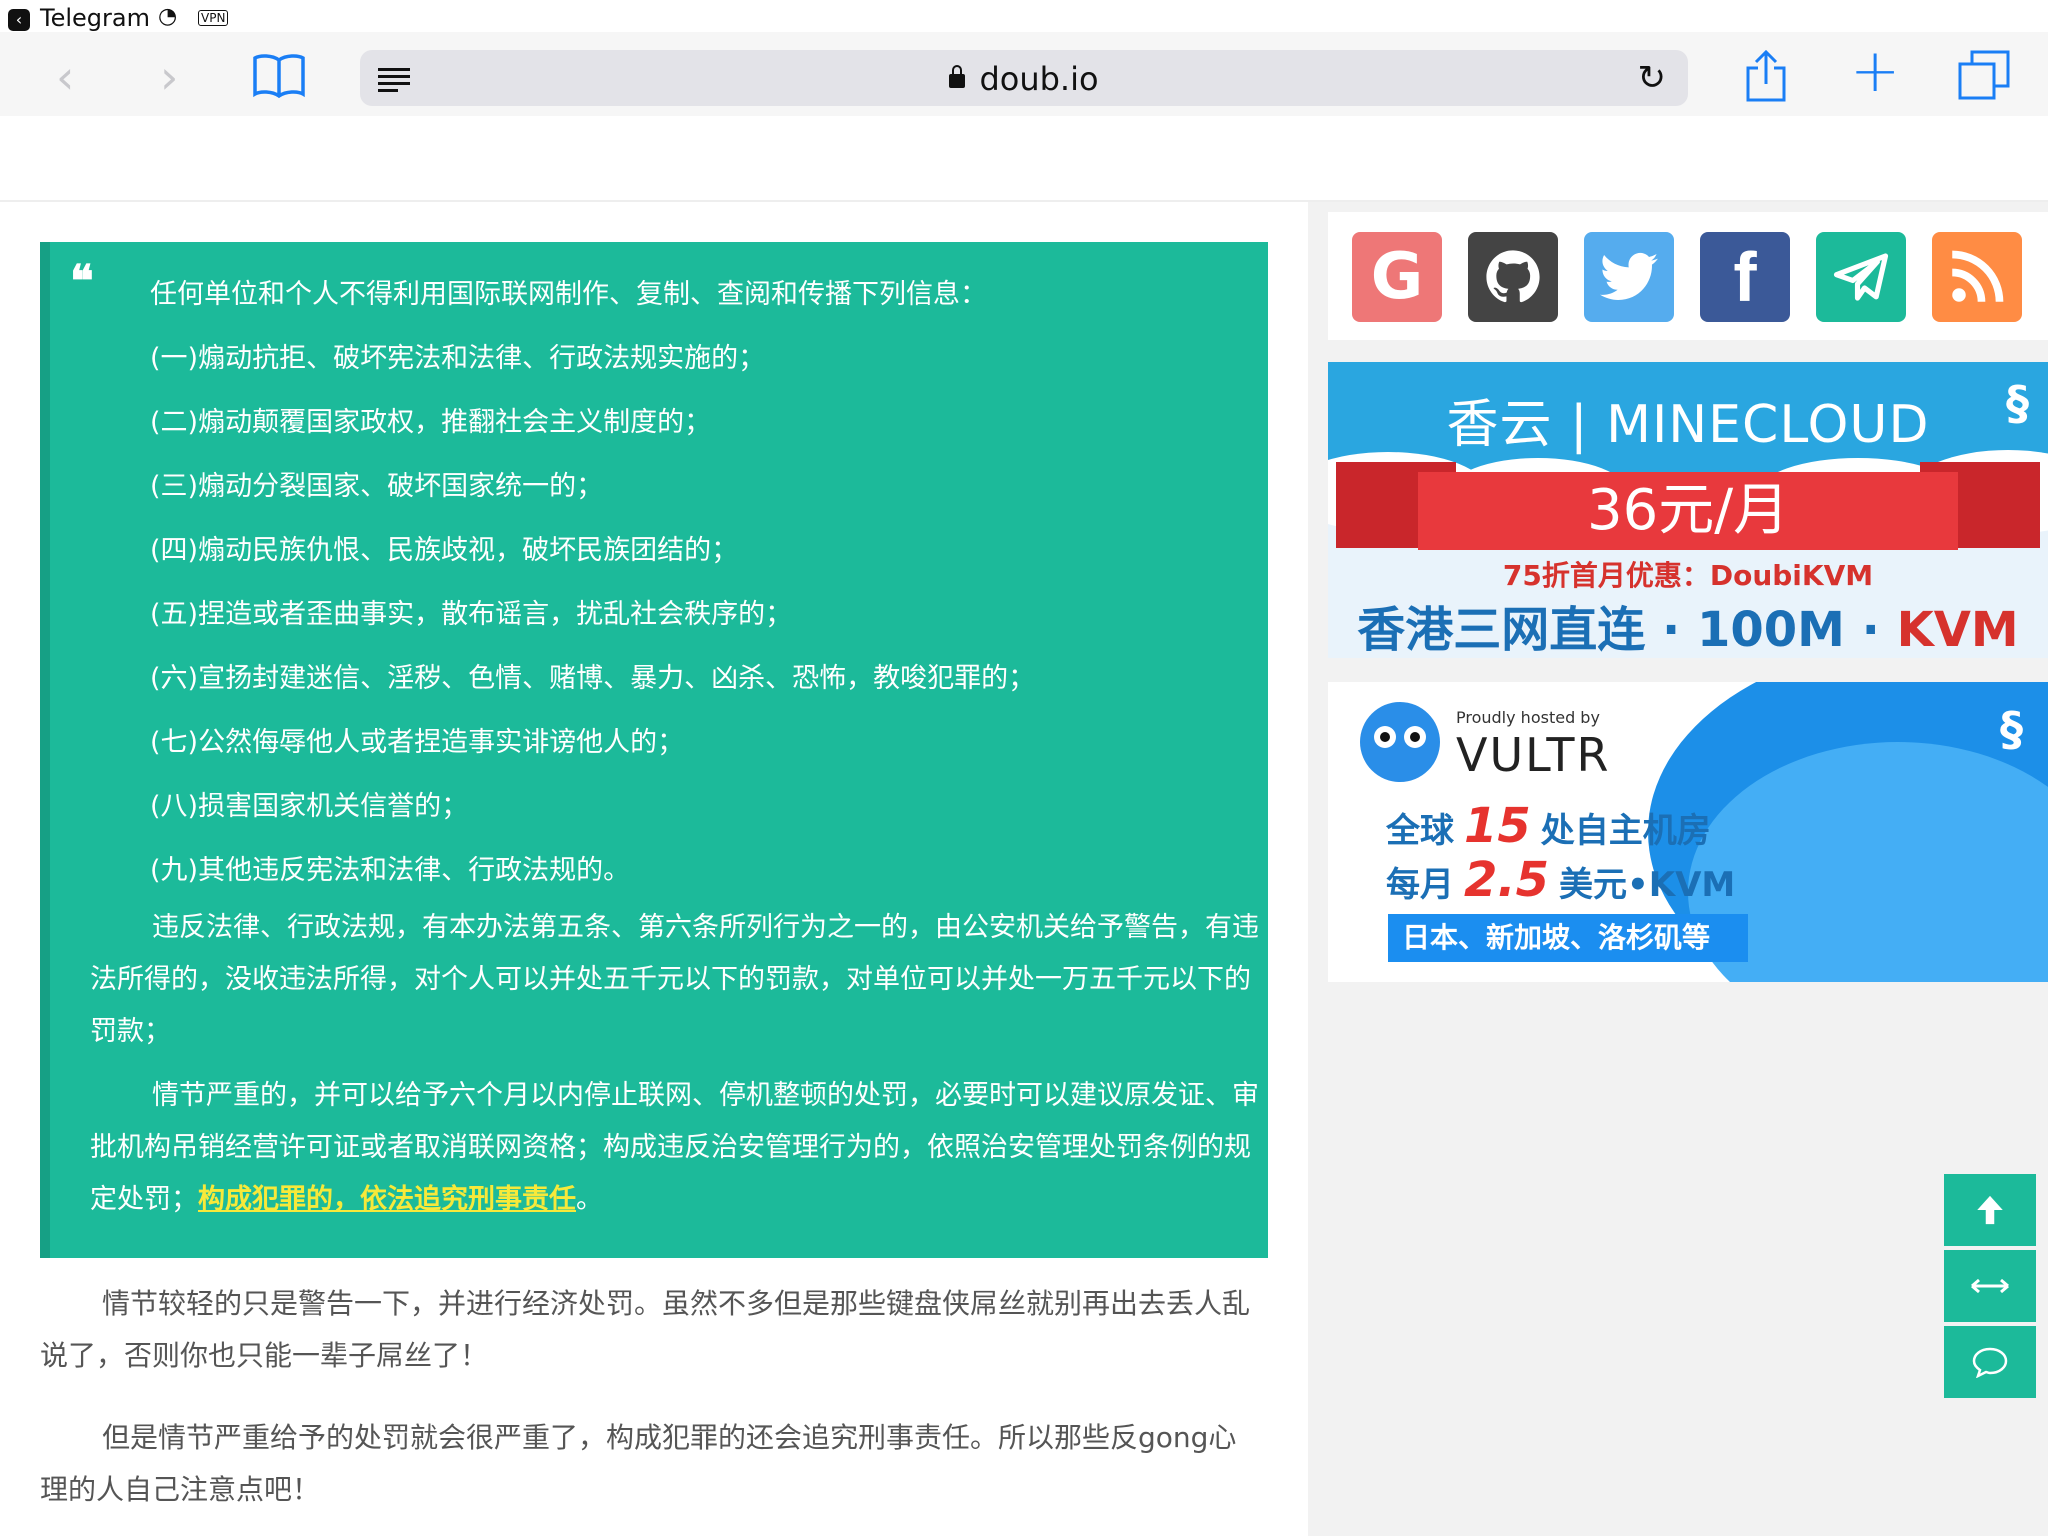 This screenshot has width=2048, height=1536. What do you see at coordinates (1039, 79) in the screenshot?
I see `url-text: doub.io` at bounding box center [1039, 79].